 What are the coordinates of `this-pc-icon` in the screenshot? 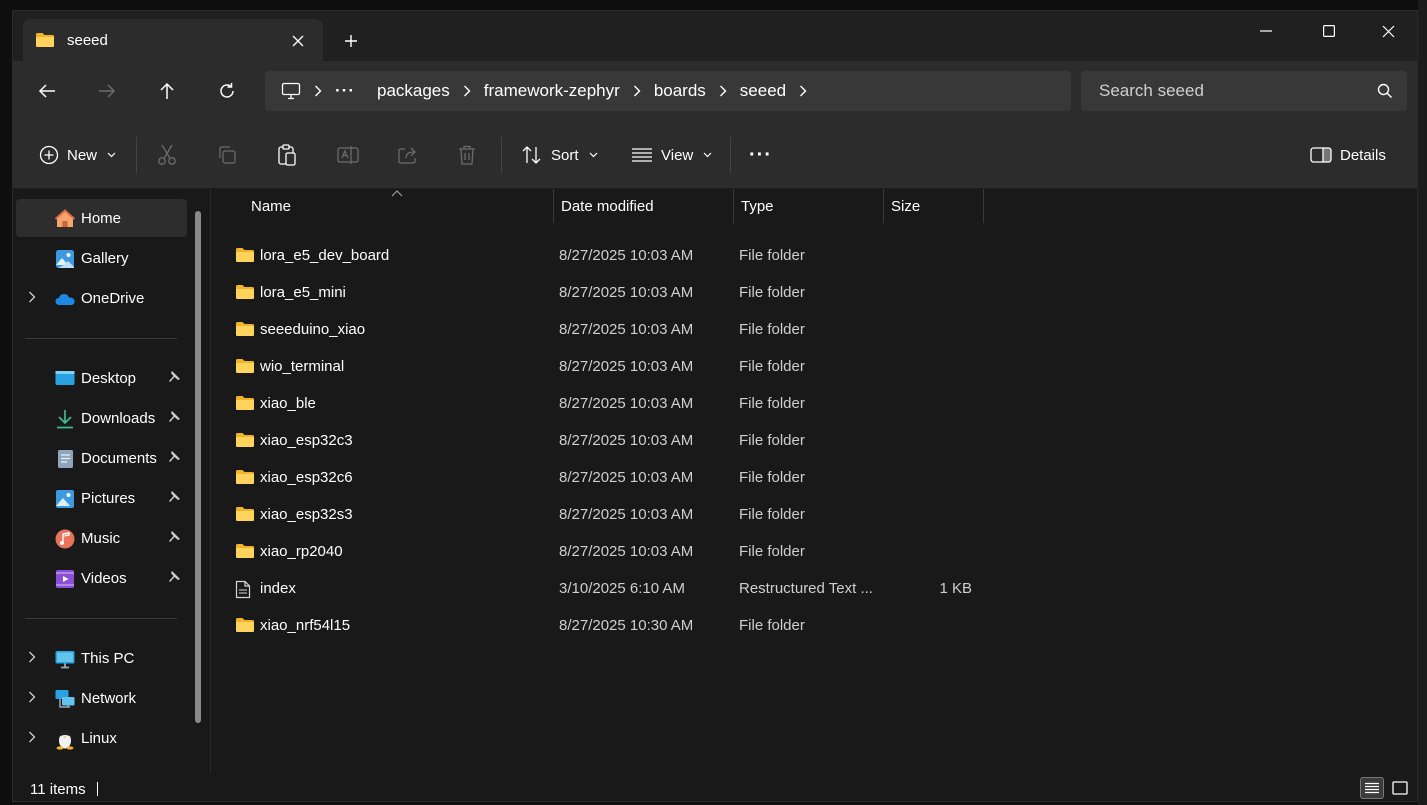 It's located at (291, 91).